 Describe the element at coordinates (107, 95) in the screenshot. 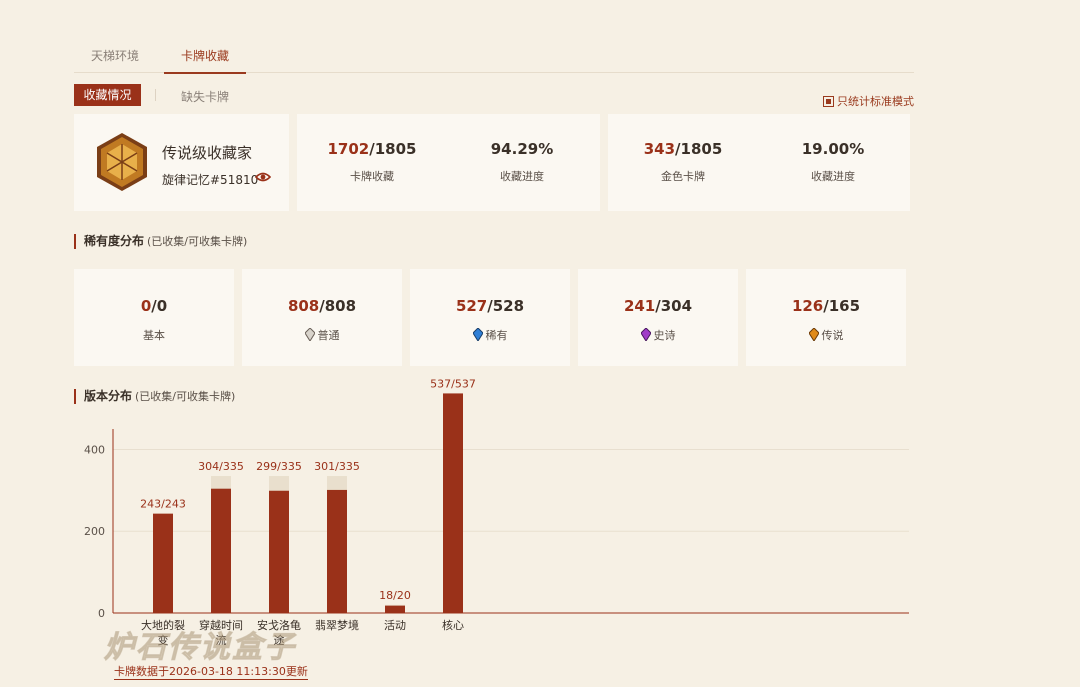

I see `subtab-collection-status: 收藏情况` at that location.